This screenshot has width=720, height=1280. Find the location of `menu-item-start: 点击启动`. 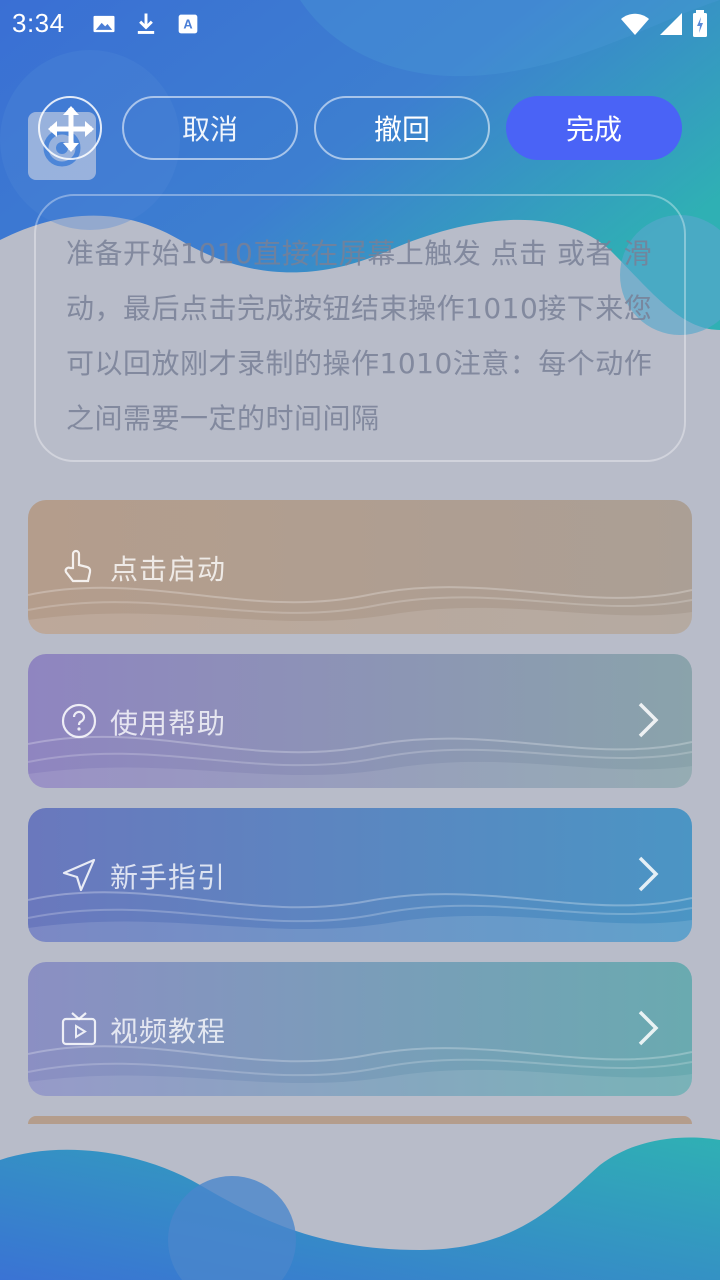

menu-item-start: 点击启动 is located at coordinates (360, 567).